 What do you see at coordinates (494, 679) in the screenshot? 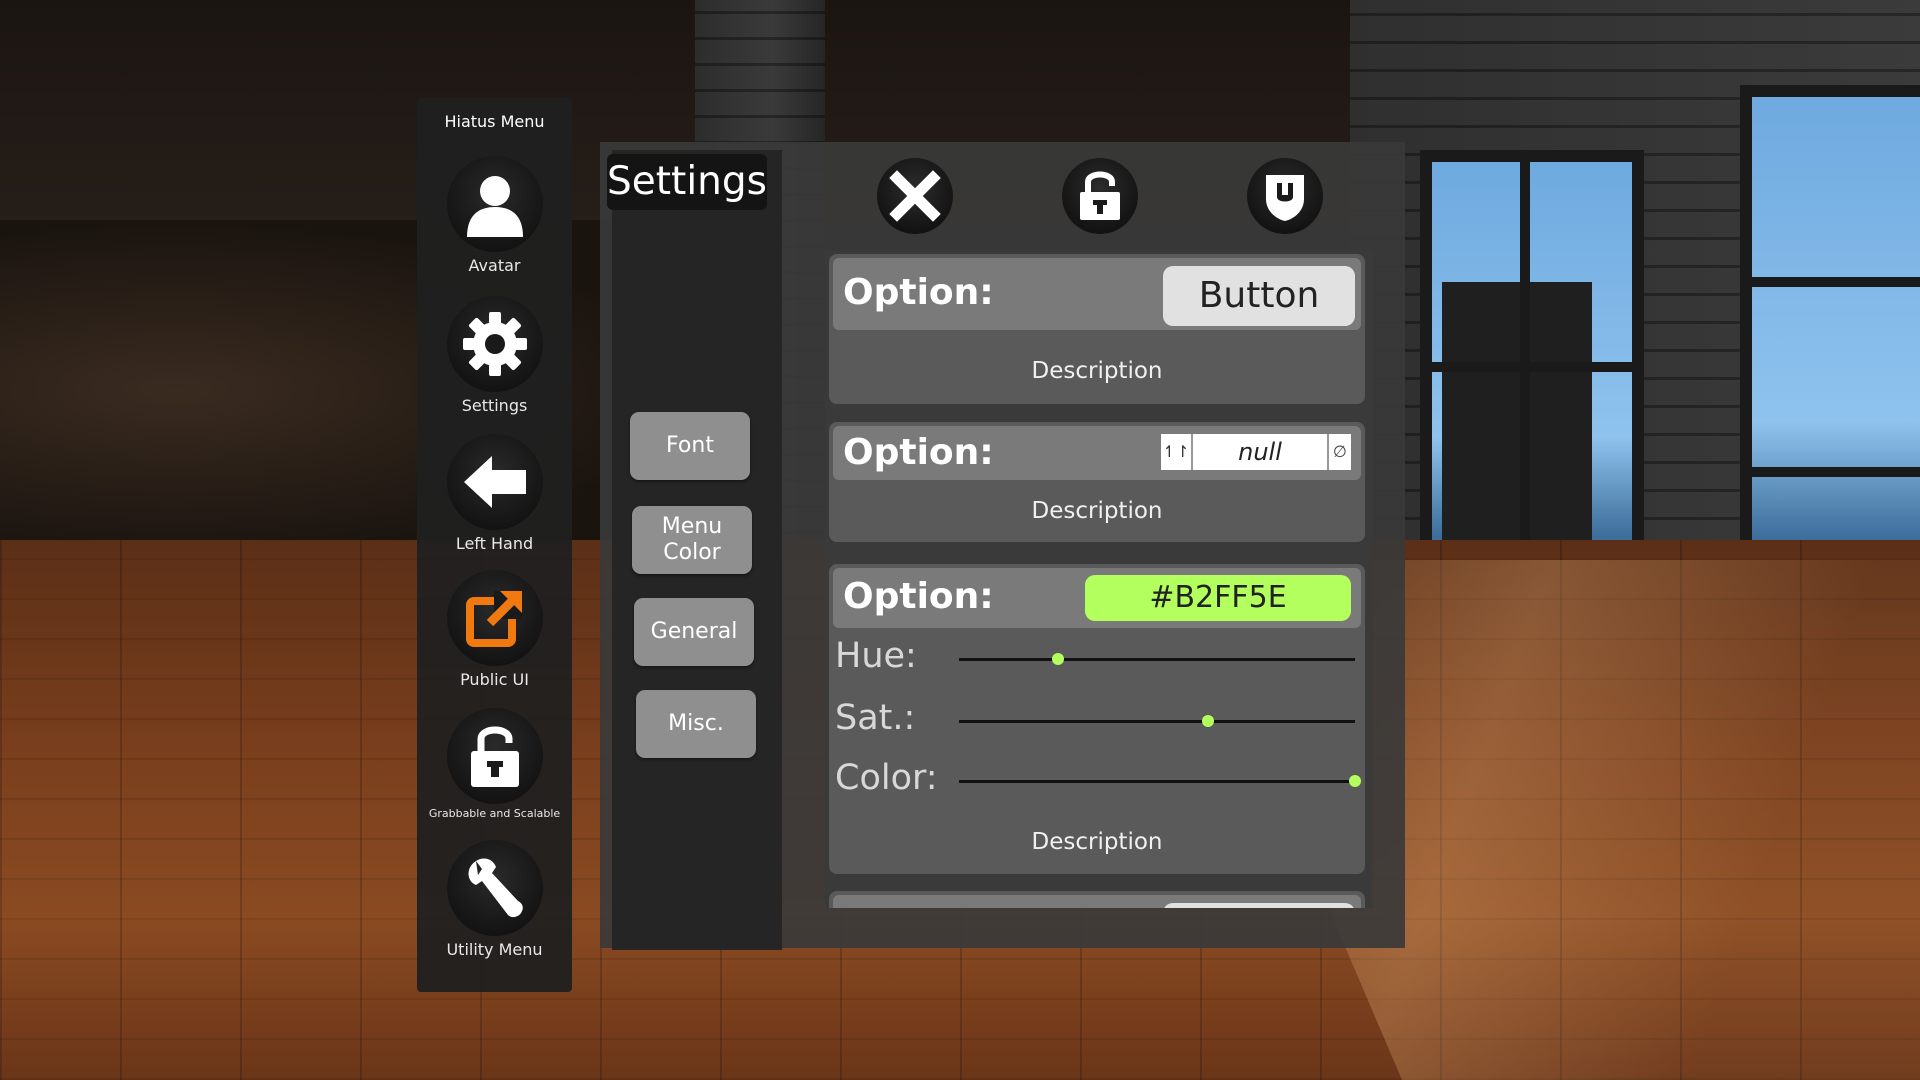
I see `side-item-label: Public UI` at bounding box center [494, 679].